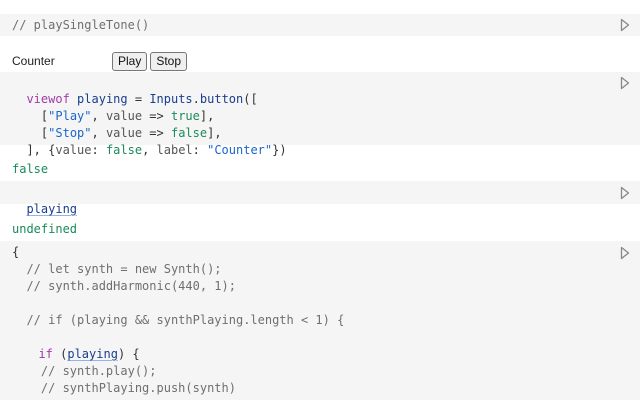 The image size is (640, 400). I want to click on stop-button: Stop, so click(169, 61).